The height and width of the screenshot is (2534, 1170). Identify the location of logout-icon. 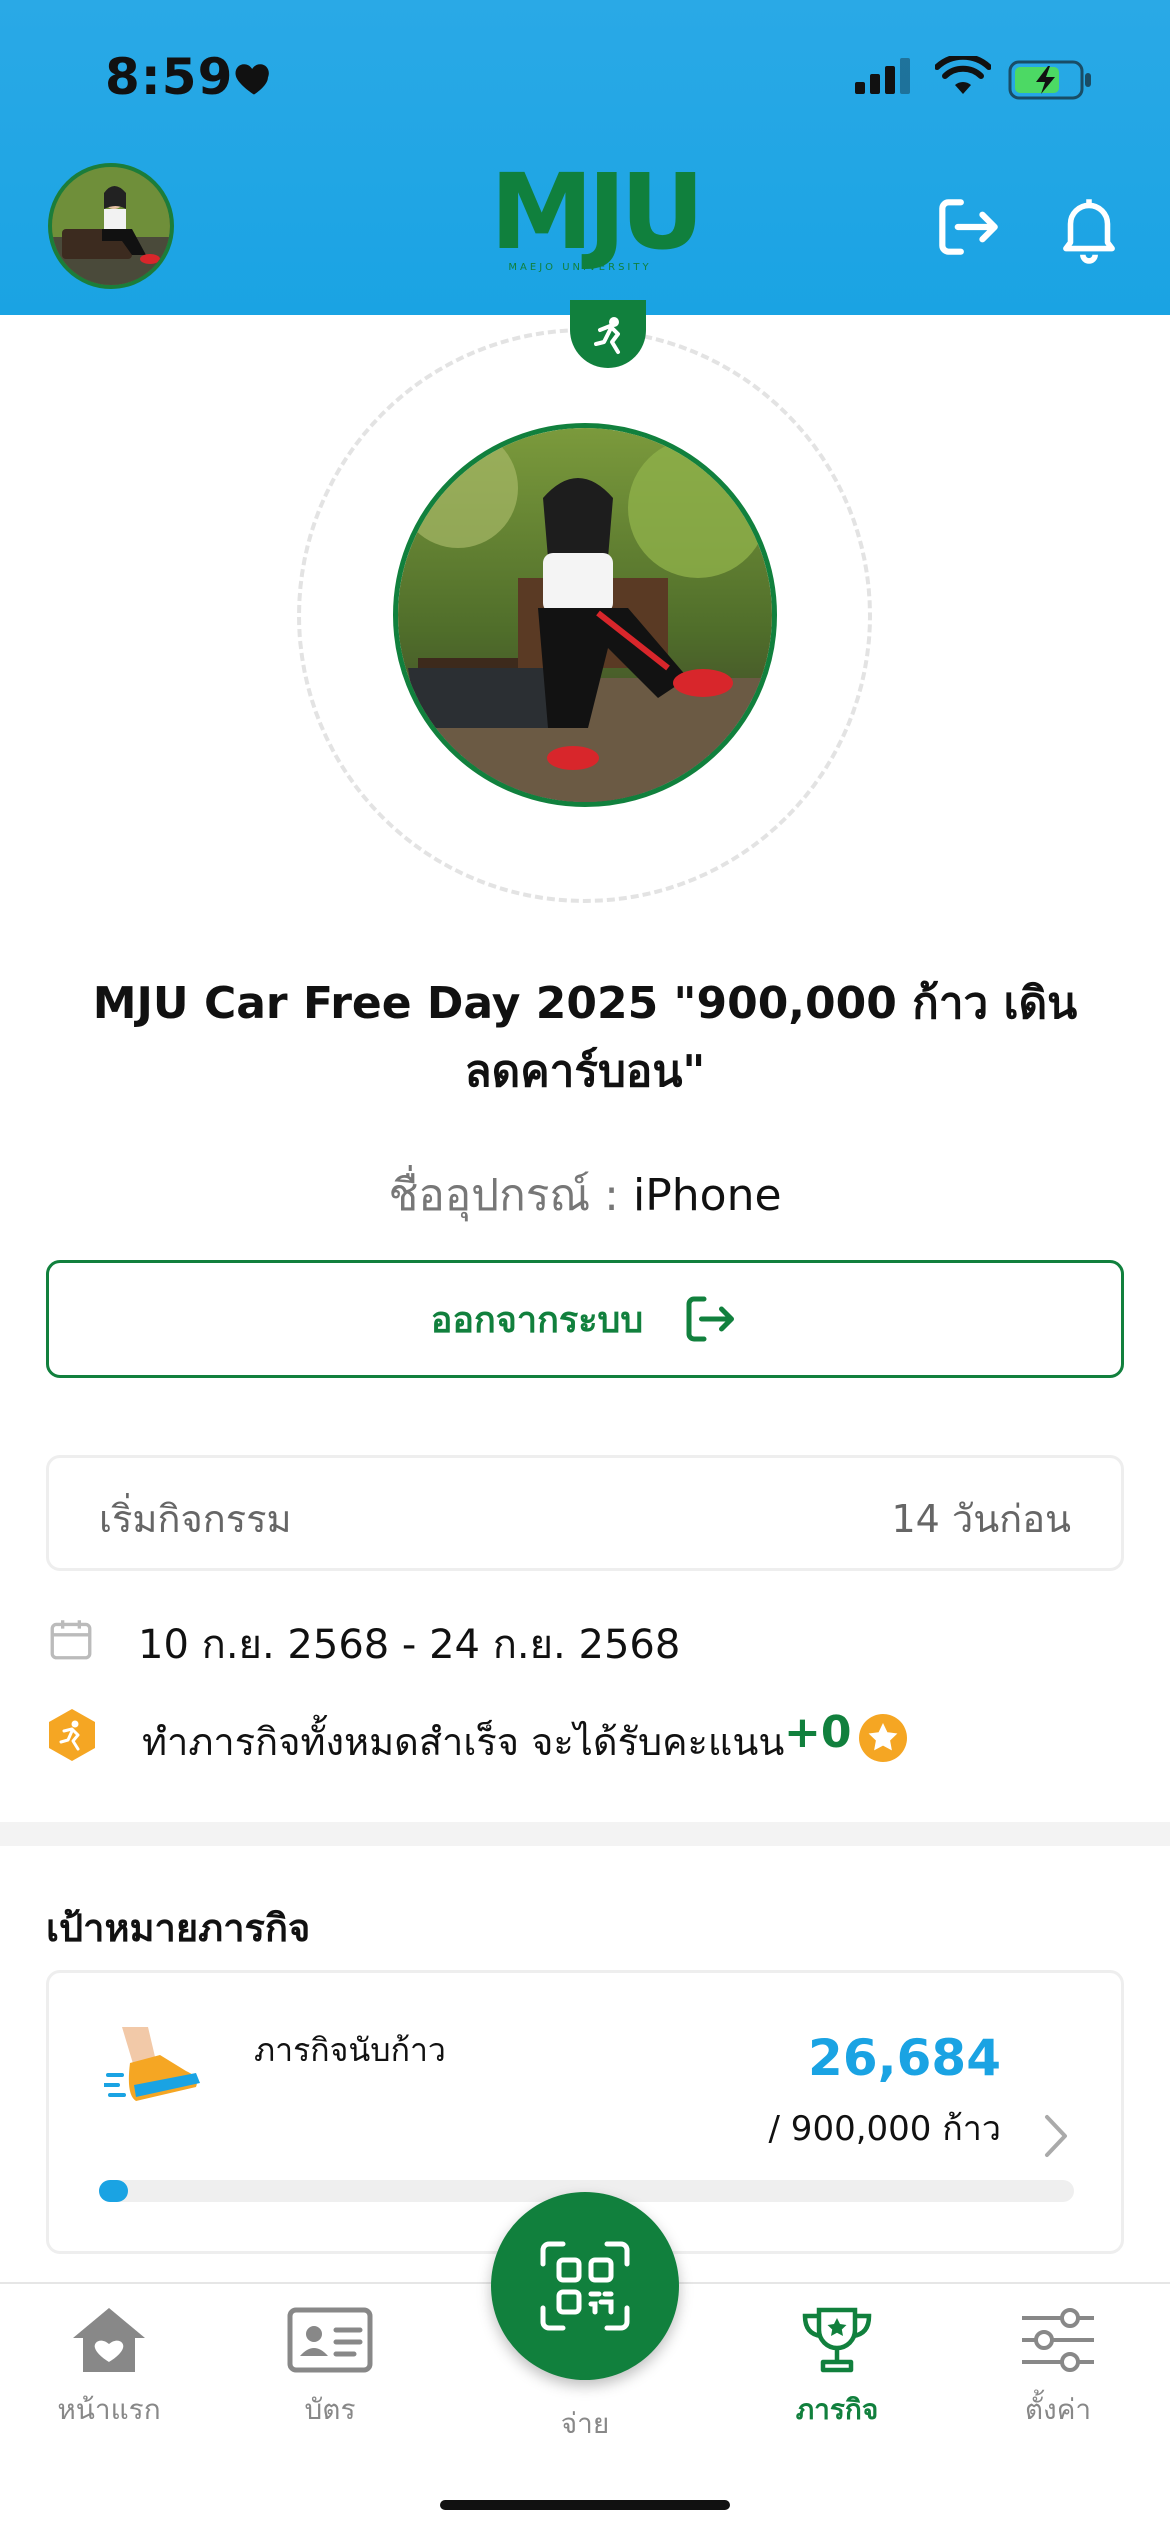
(967, 227).